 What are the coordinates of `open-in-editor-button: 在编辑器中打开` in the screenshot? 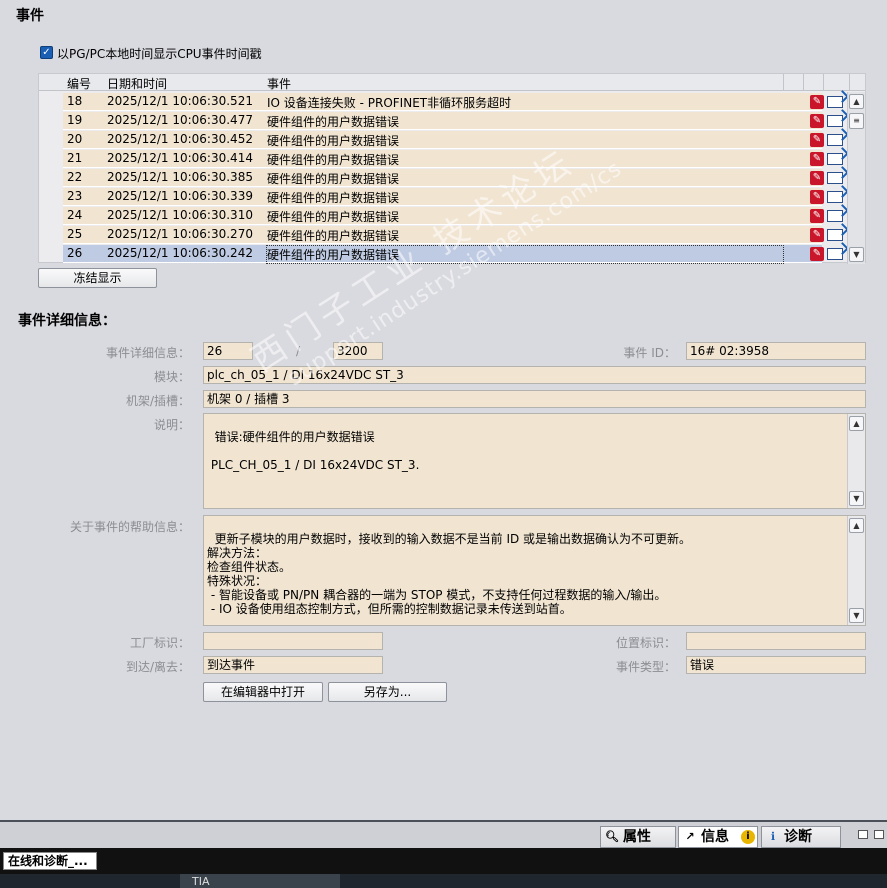 It's located at (263, 692).